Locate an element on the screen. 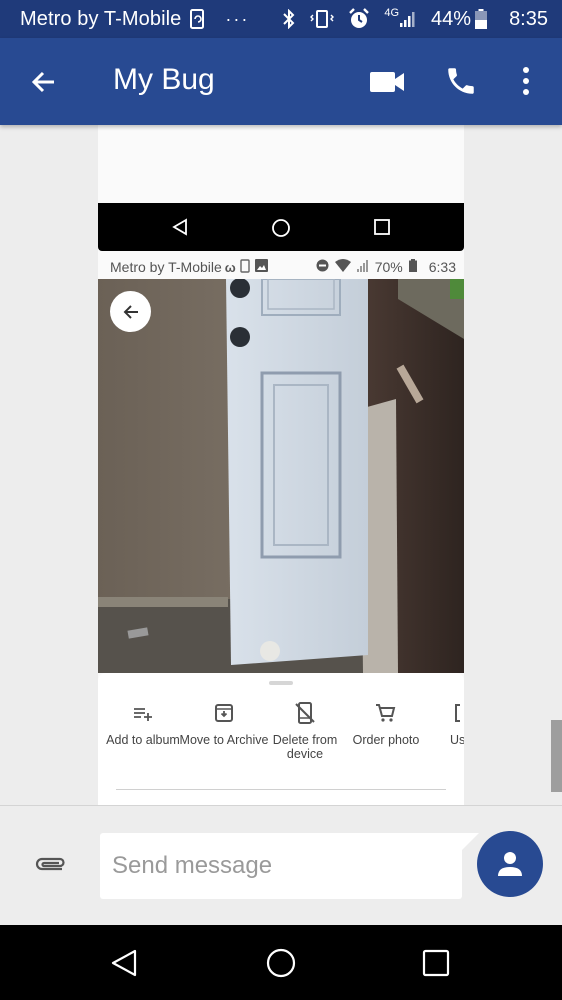 This screenshot has width=562, height=1000. video-call-button is located at coordinates (388, 82).